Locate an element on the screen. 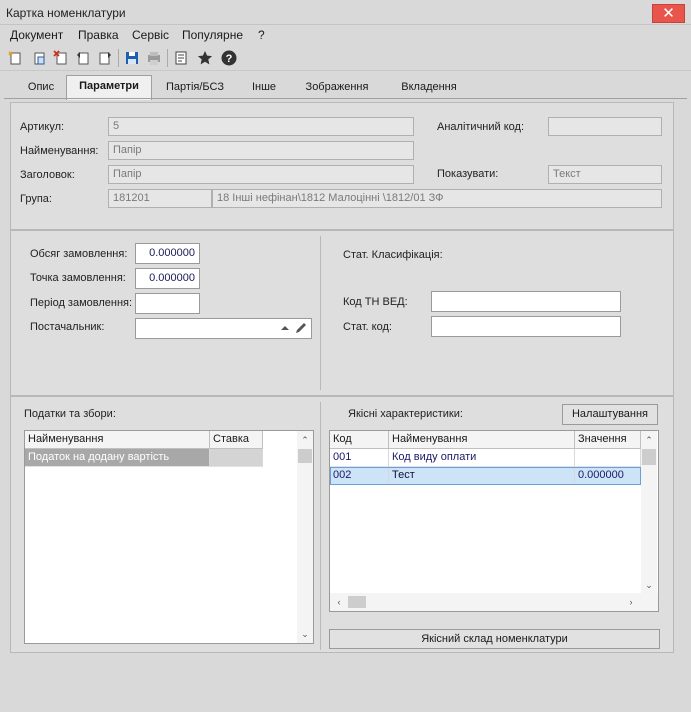 This screenshot has width=691, height=712. analytic-code-field is located at coordinates (605, 126).